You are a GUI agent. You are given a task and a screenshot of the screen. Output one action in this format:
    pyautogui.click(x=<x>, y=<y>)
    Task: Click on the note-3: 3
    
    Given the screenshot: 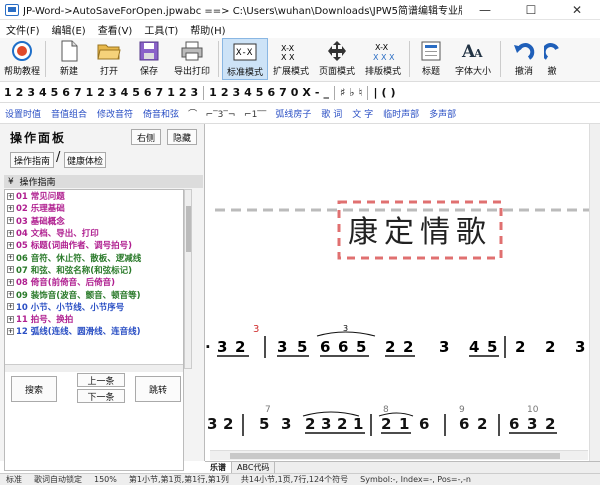 What is the action you would take?
    pyautogui.click(x=31, y=92)
    